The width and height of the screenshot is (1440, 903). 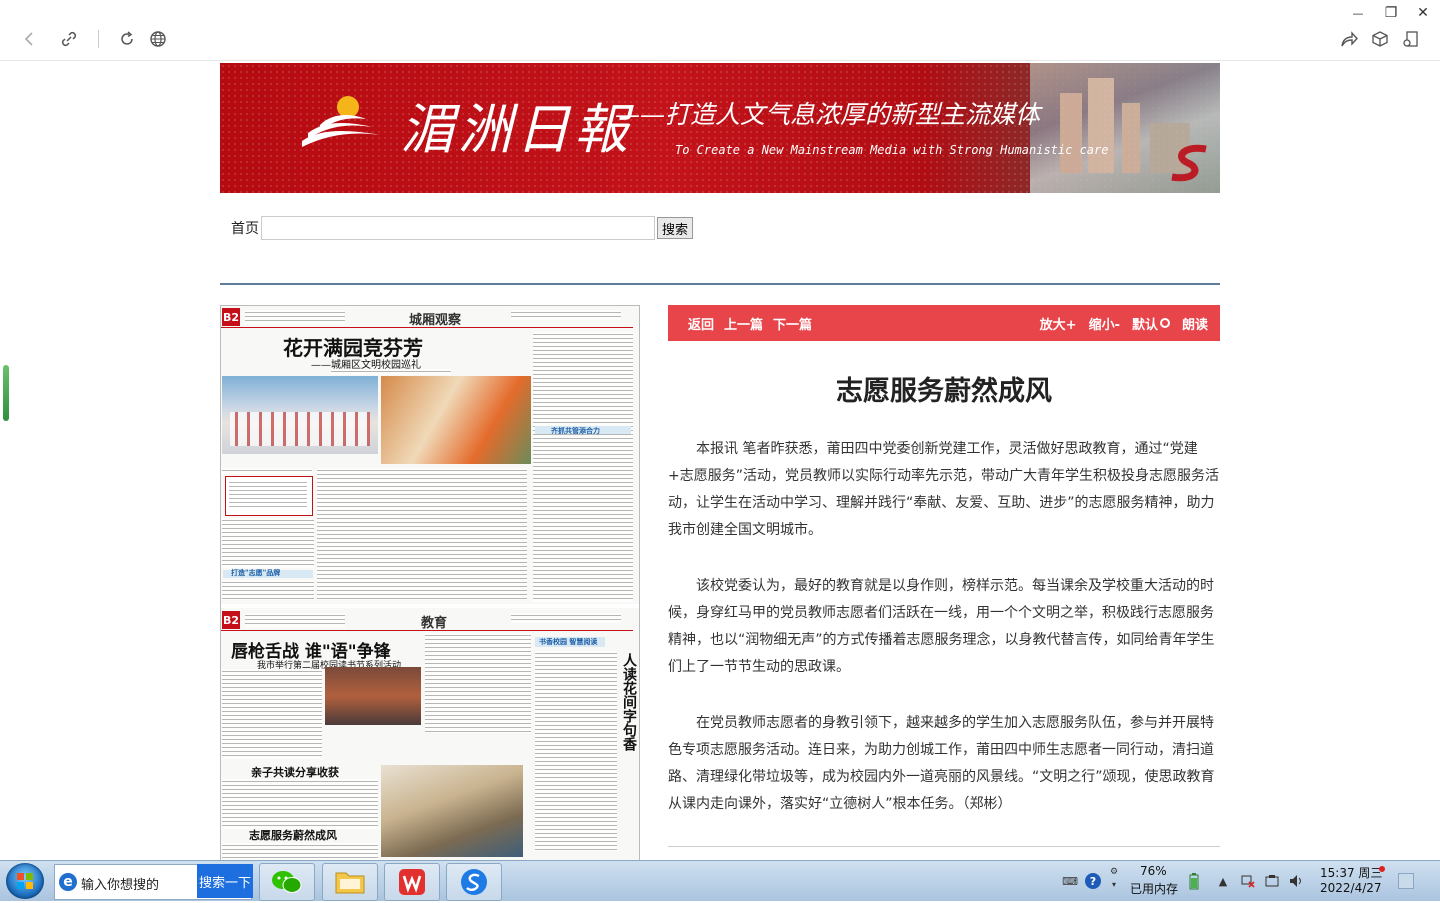 What do you see at coordinates (458, 228) in the screenshot?
I see `search-input` at bounding box center [458, 228].